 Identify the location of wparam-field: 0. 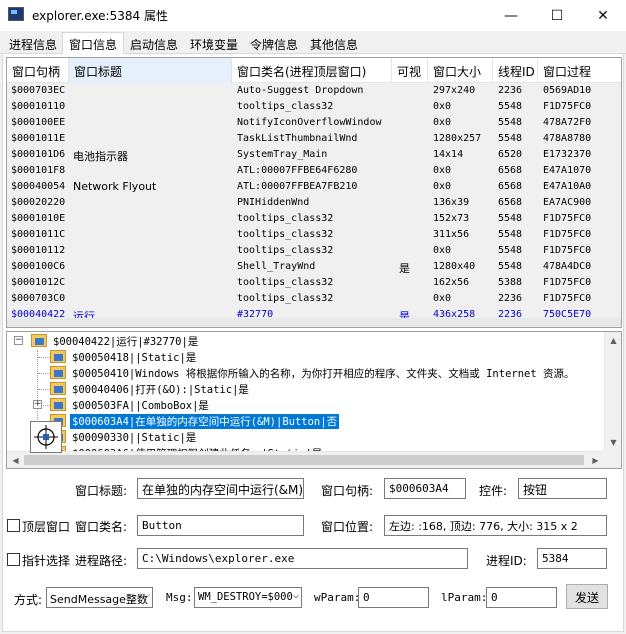
(393, 597).